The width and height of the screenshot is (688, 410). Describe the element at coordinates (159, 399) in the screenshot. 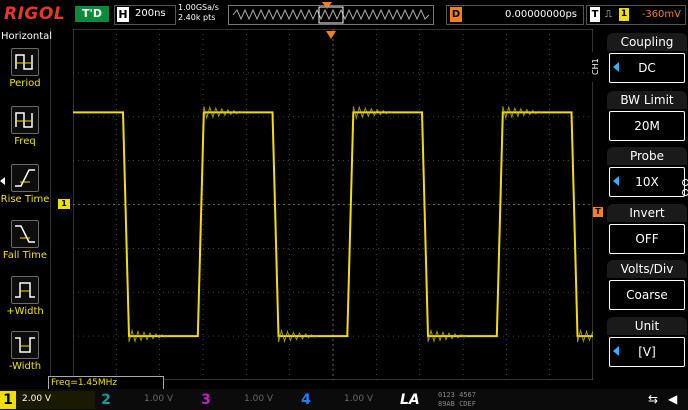

I see `ch2-scale: 1.00 V` at that location.